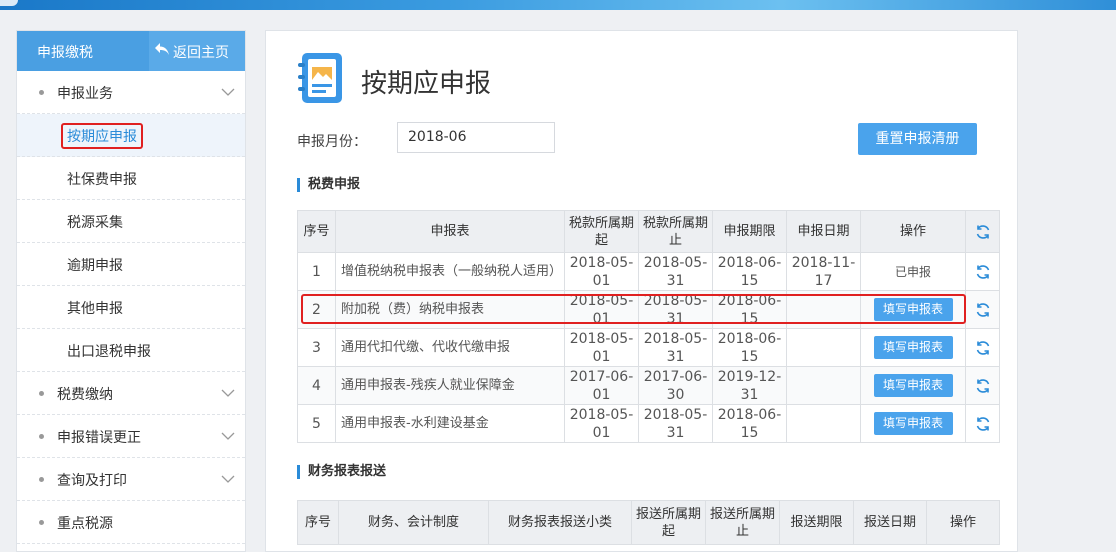 This screenshot has width=1116, height=552. Describe the element at coordinates (95, 309) in the screenshot. I see `sidebar-item-label: 其他申报` at that location.